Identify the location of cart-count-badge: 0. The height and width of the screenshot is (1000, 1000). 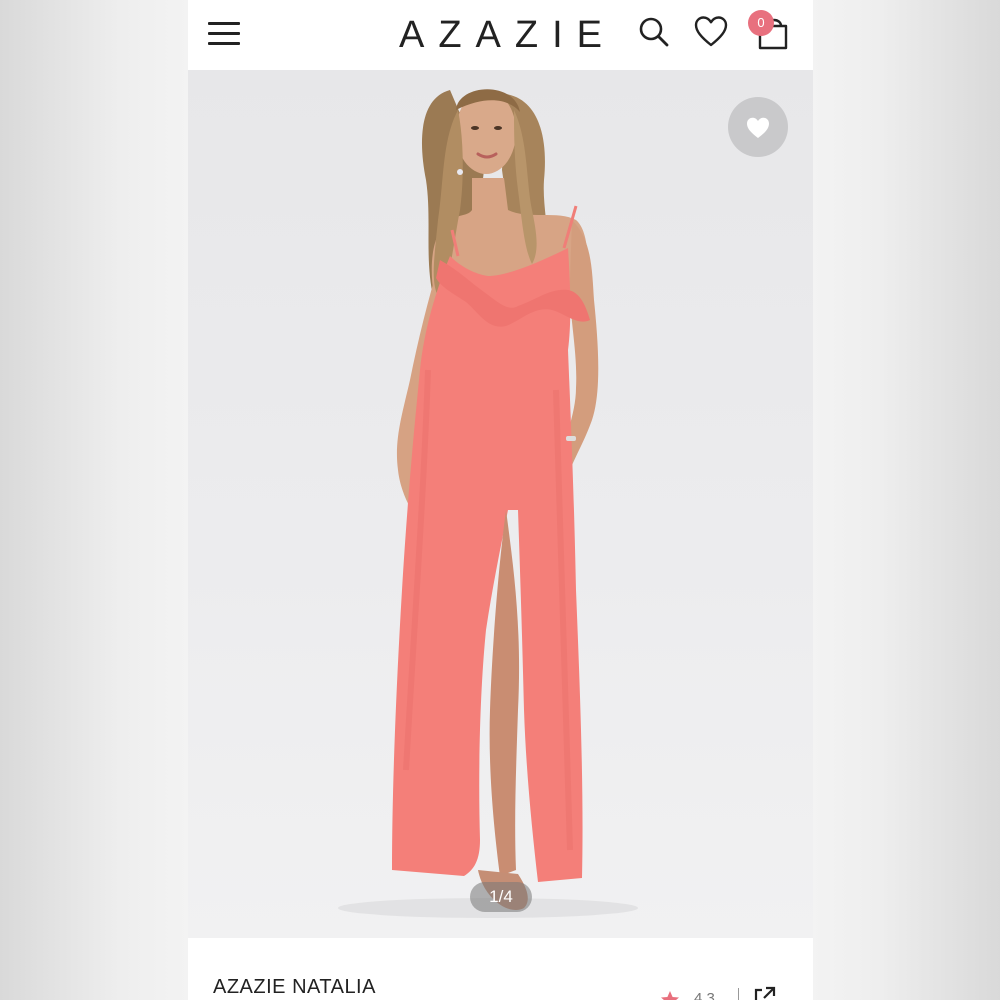
(761, 23).